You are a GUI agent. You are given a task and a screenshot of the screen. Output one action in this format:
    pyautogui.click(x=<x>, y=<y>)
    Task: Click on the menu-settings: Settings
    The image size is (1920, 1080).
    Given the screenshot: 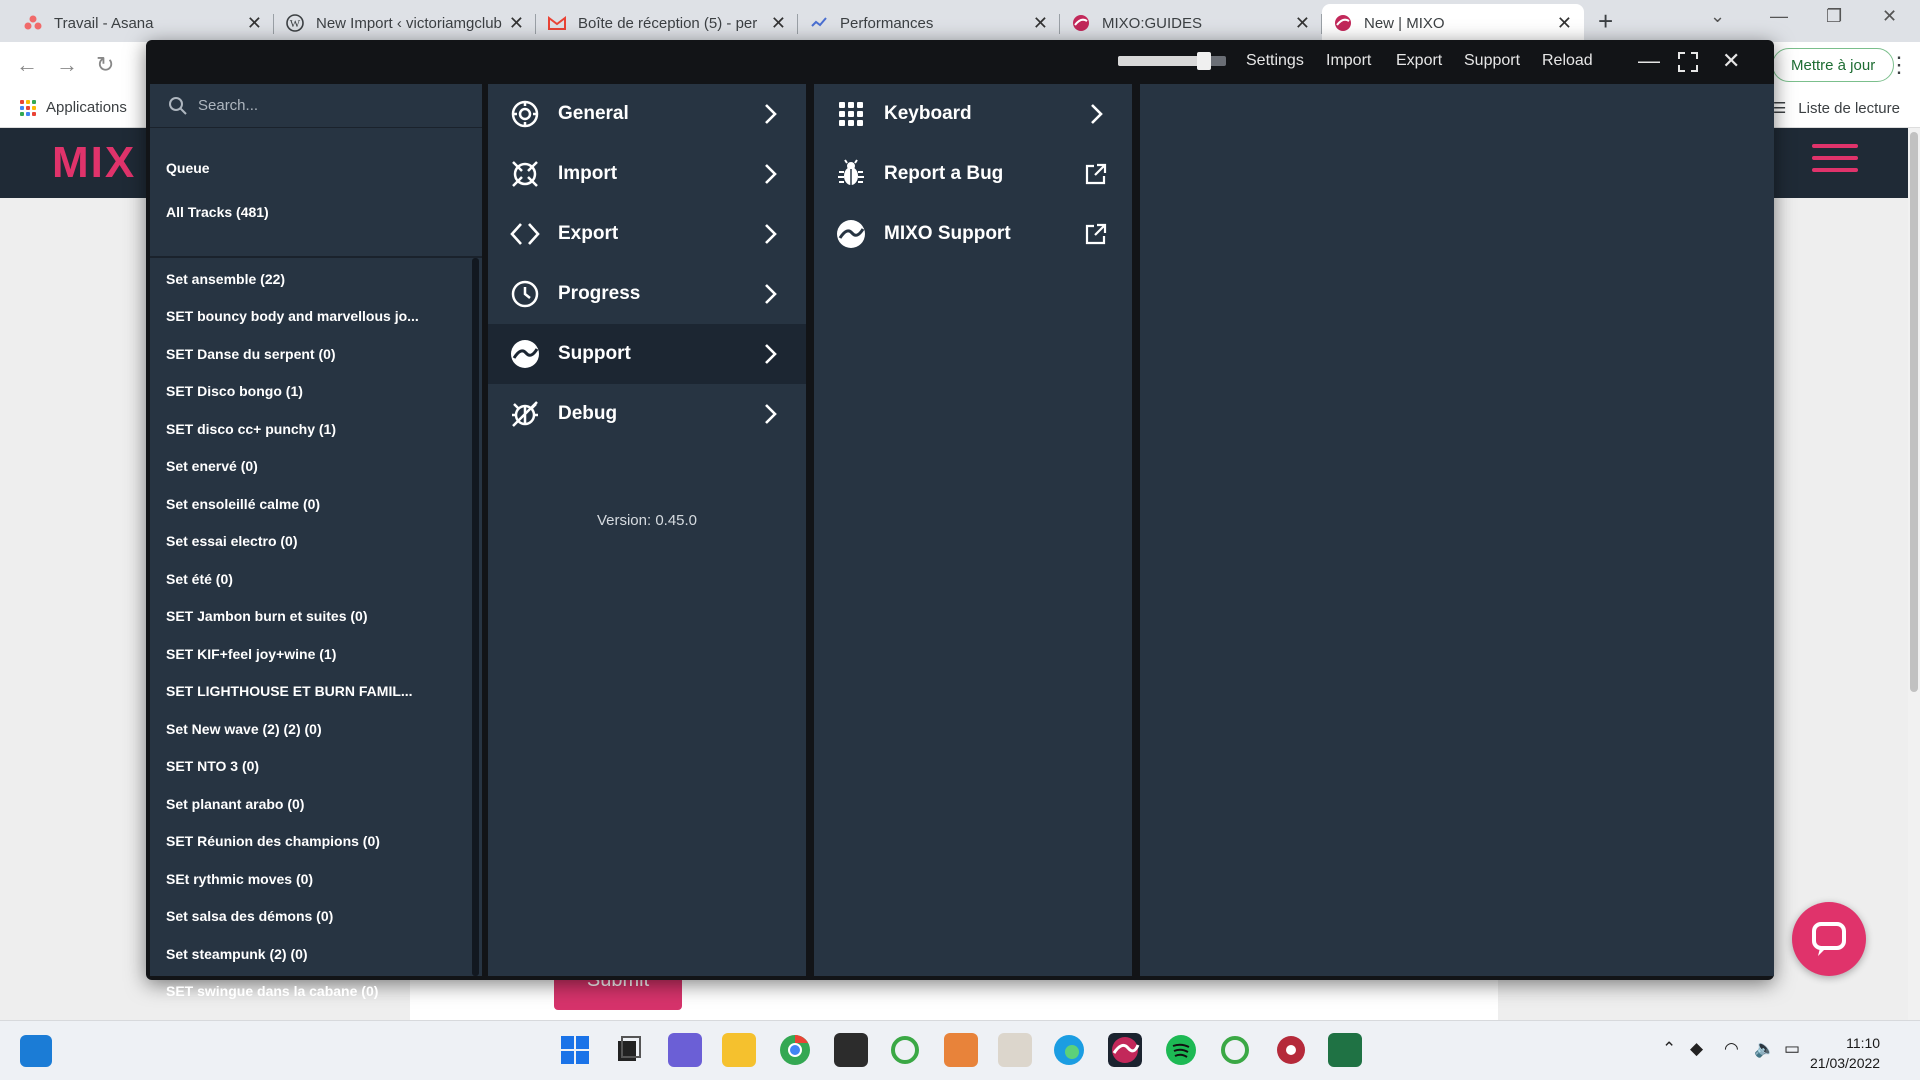 What is the action you would take?
    pyautogui.click(x=1275, y=61)
    